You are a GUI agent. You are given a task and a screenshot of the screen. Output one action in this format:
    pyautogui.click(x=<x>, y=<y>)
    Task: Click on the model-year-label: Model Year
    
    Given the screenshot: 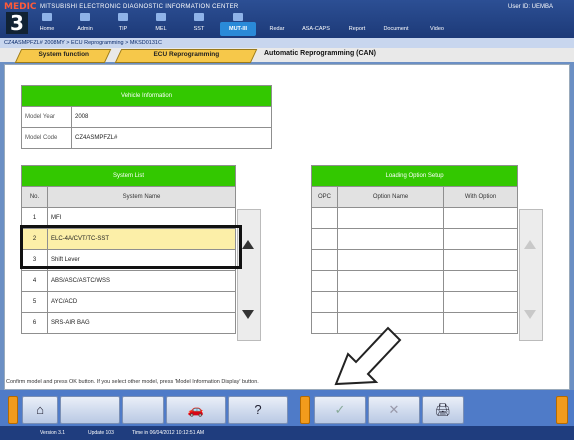 What is the action you would take?
    pyautogui.click(x=46, y=117)
    